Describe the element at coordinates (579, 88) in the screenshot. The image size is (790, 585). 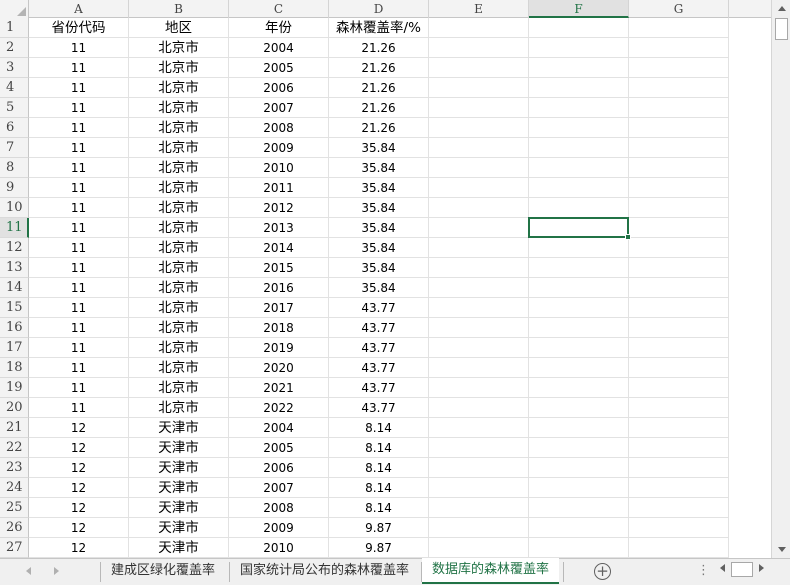
I see `cell-f4` at that location.